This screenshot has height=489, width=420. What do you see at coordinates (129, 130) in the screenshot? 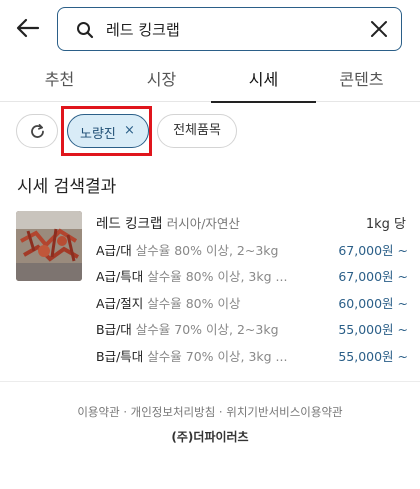
I see `close-icon: ×` at bounding box center [129, 130].